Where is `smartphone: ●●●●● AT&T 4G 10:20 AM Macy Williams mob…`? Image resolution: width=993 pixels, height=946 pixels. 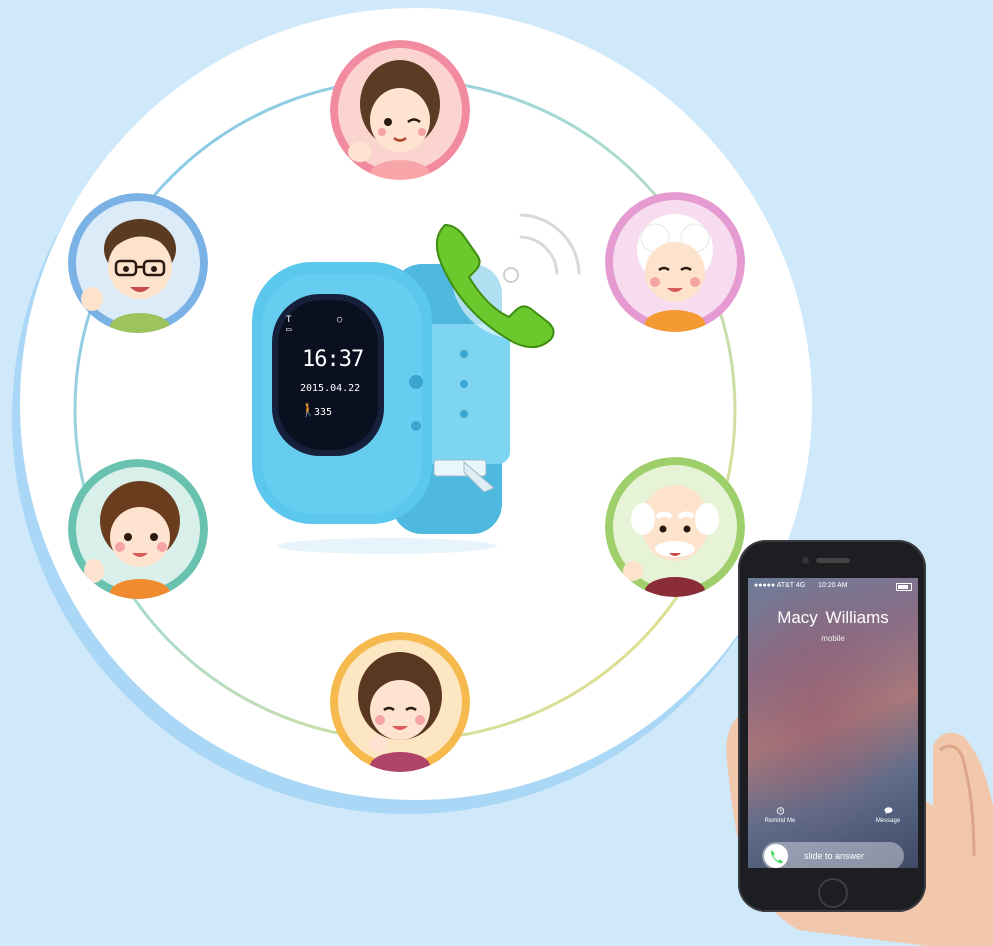
smartphone: ●●●●● AT&T 4G 10:20 AM Macy Williams mob… is located at coordinates (832, 726).